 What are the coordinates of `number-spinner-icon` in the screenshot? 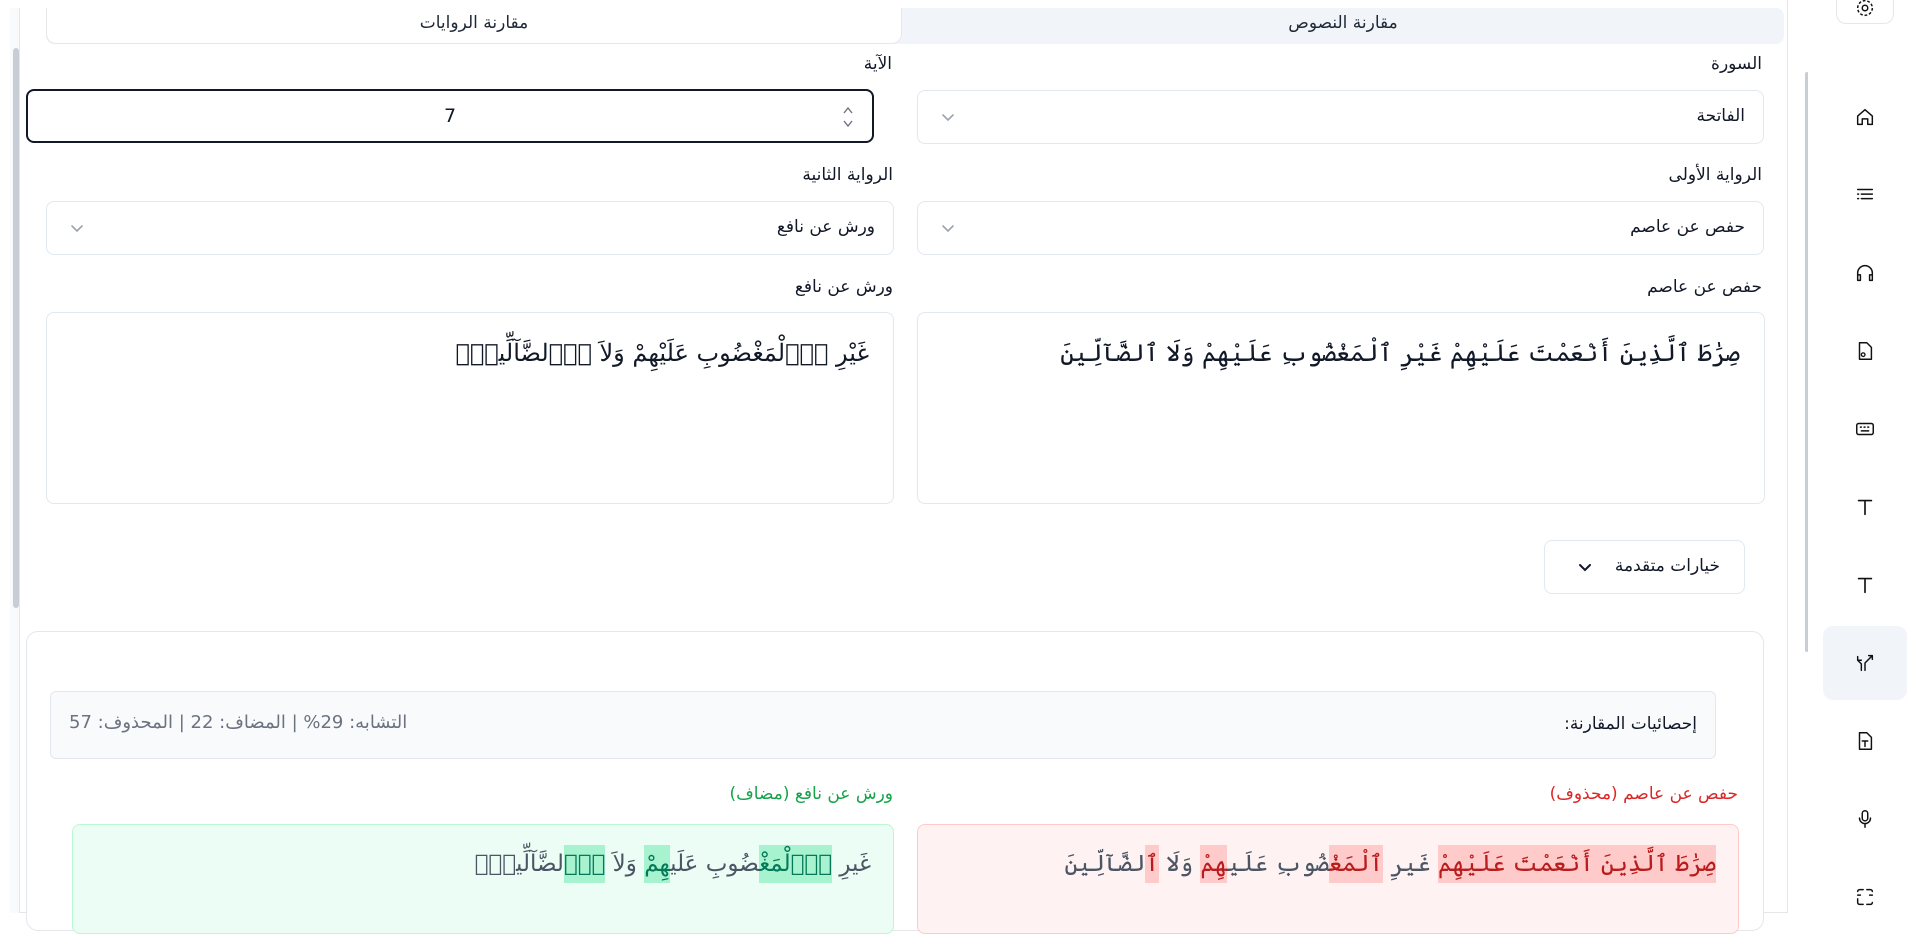 It's located at (848, 117).